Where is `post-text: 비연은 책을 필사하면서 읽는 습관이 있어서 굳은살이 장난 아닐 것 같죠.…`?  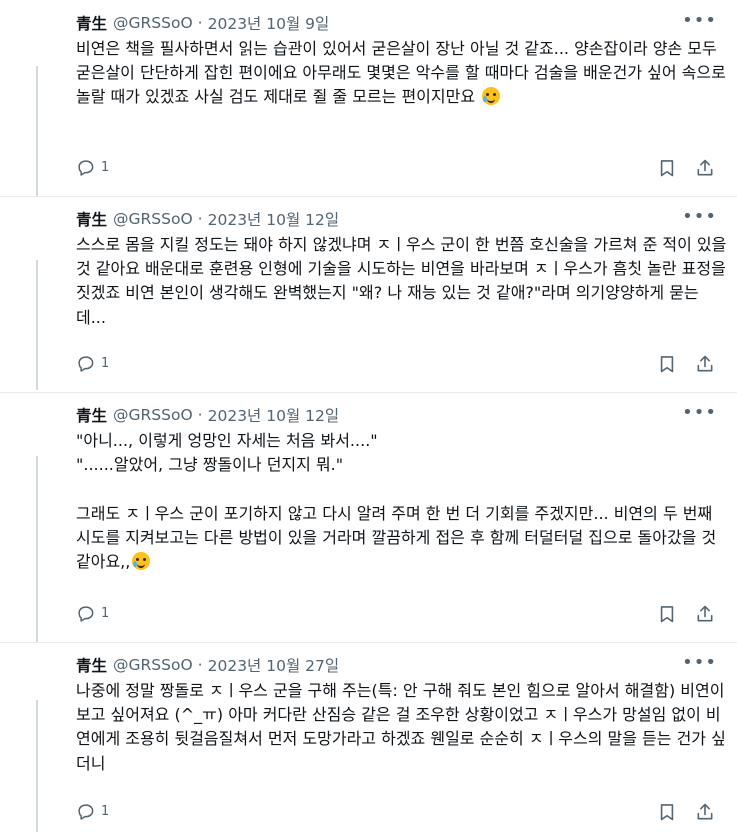
post-text: 비연은 책을 필사하면서 읽는 습관이 있어서 굳은살이 장난 아닐 것 같죠.… is located at coordinates (402, 73).